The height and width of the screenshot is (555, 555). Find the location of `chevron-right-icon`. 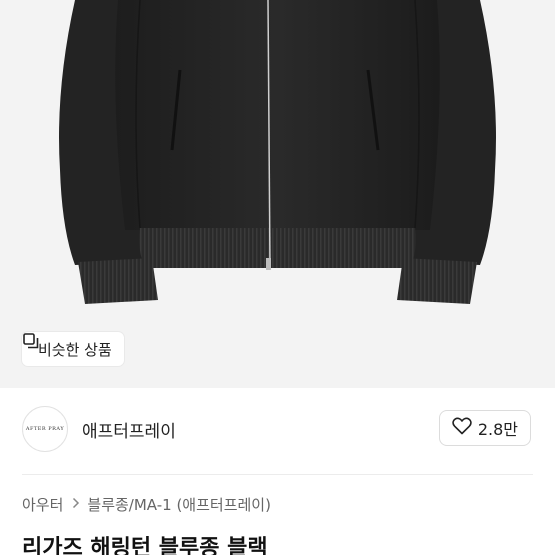

chevron-right-icon is located at coordinates (76, 505).